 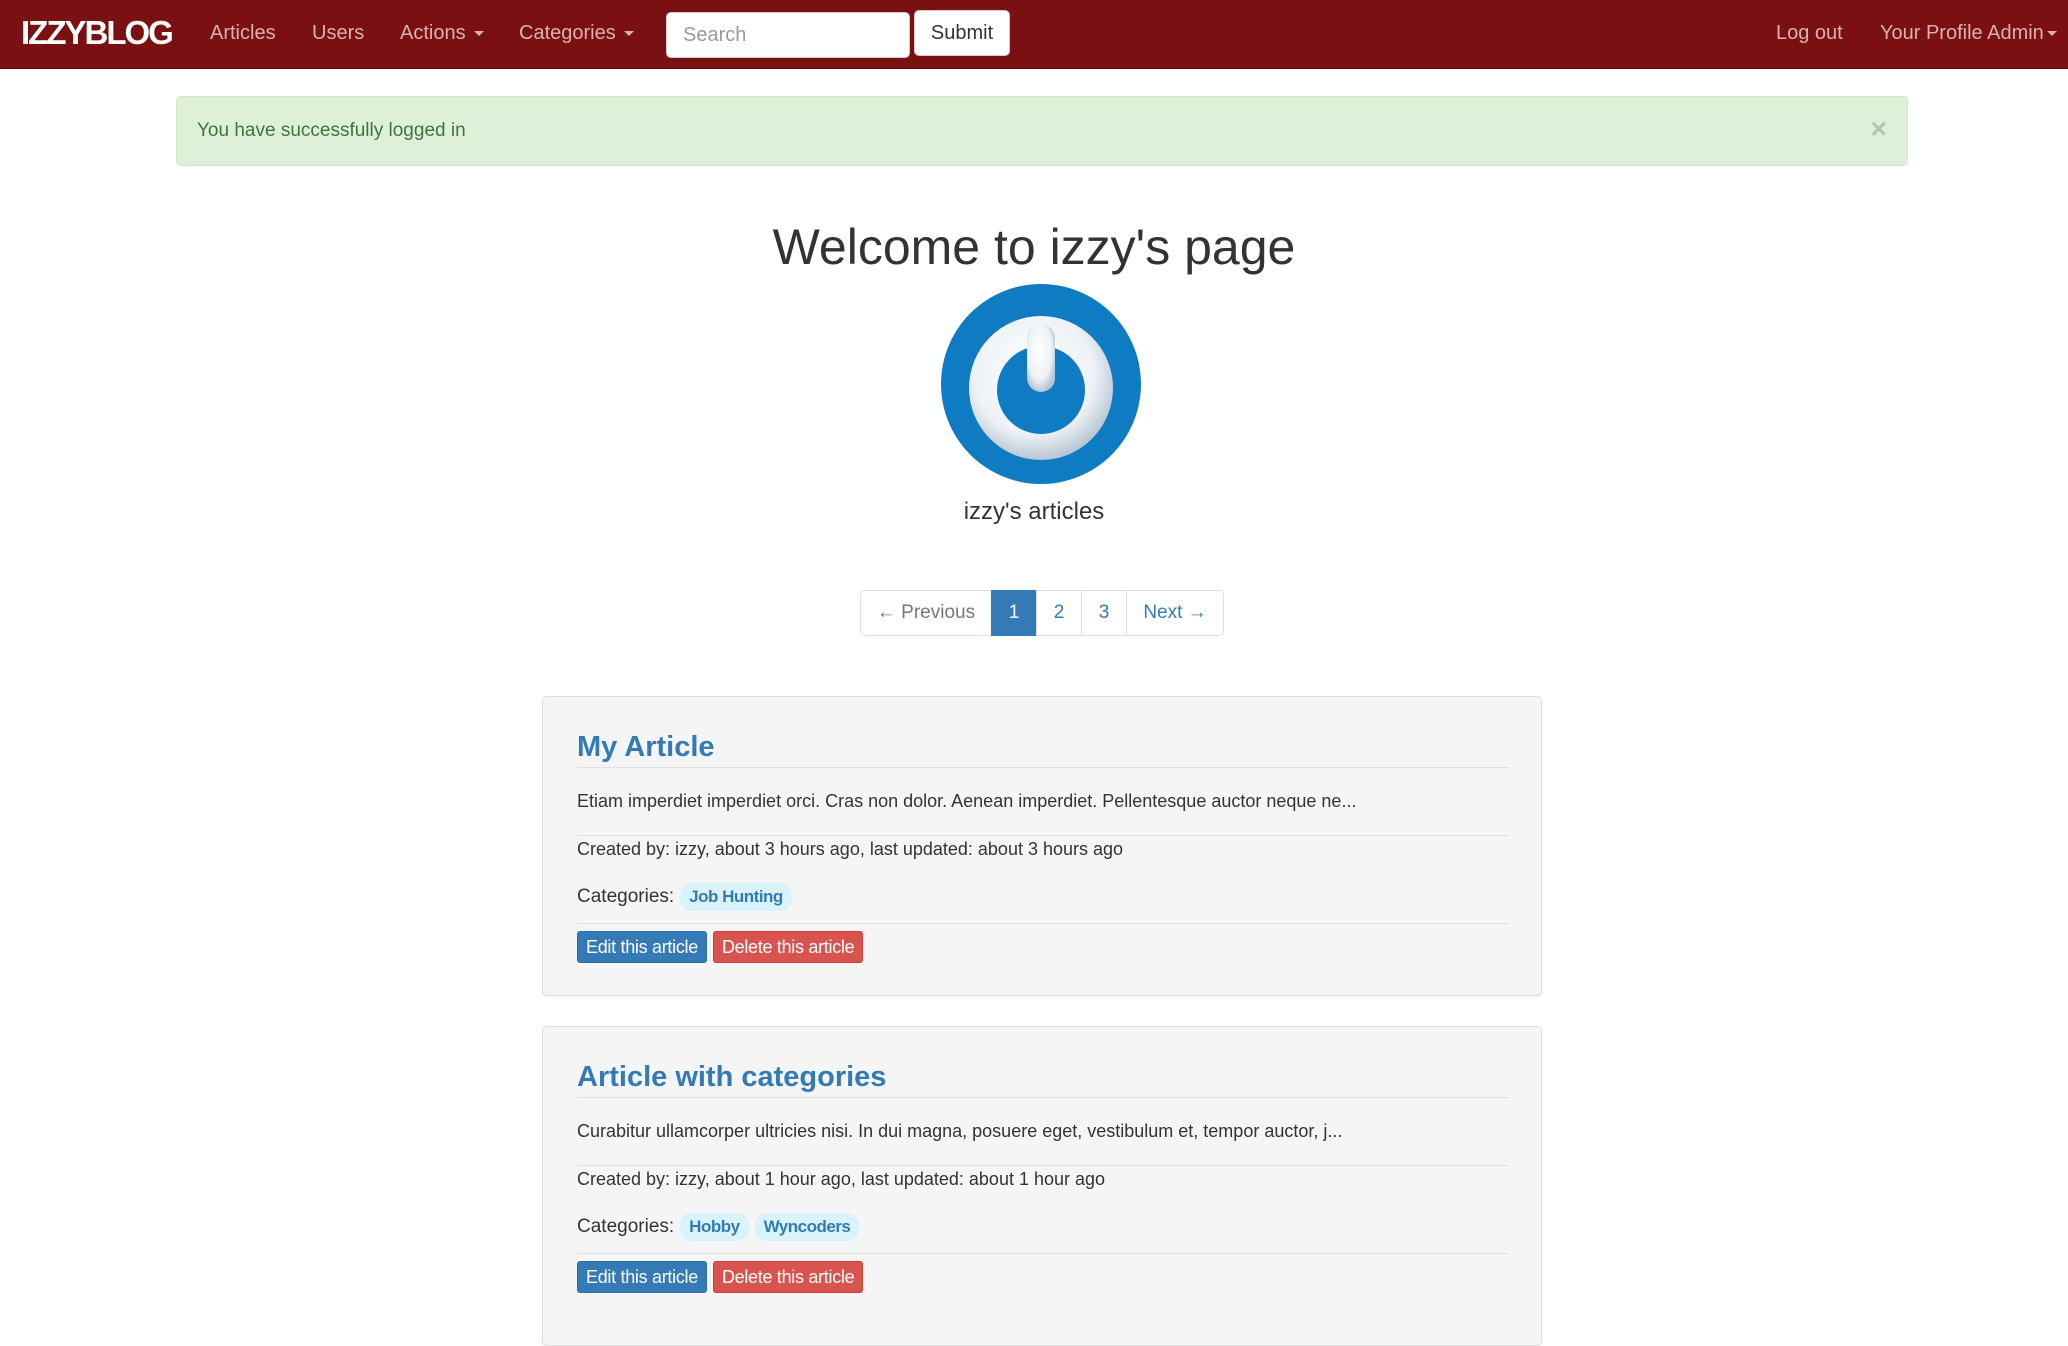 What do you see at coordinates (243, 33) in the screenshot?
I see `nav-articles-link: Articles` at bounding box center [243, 33].